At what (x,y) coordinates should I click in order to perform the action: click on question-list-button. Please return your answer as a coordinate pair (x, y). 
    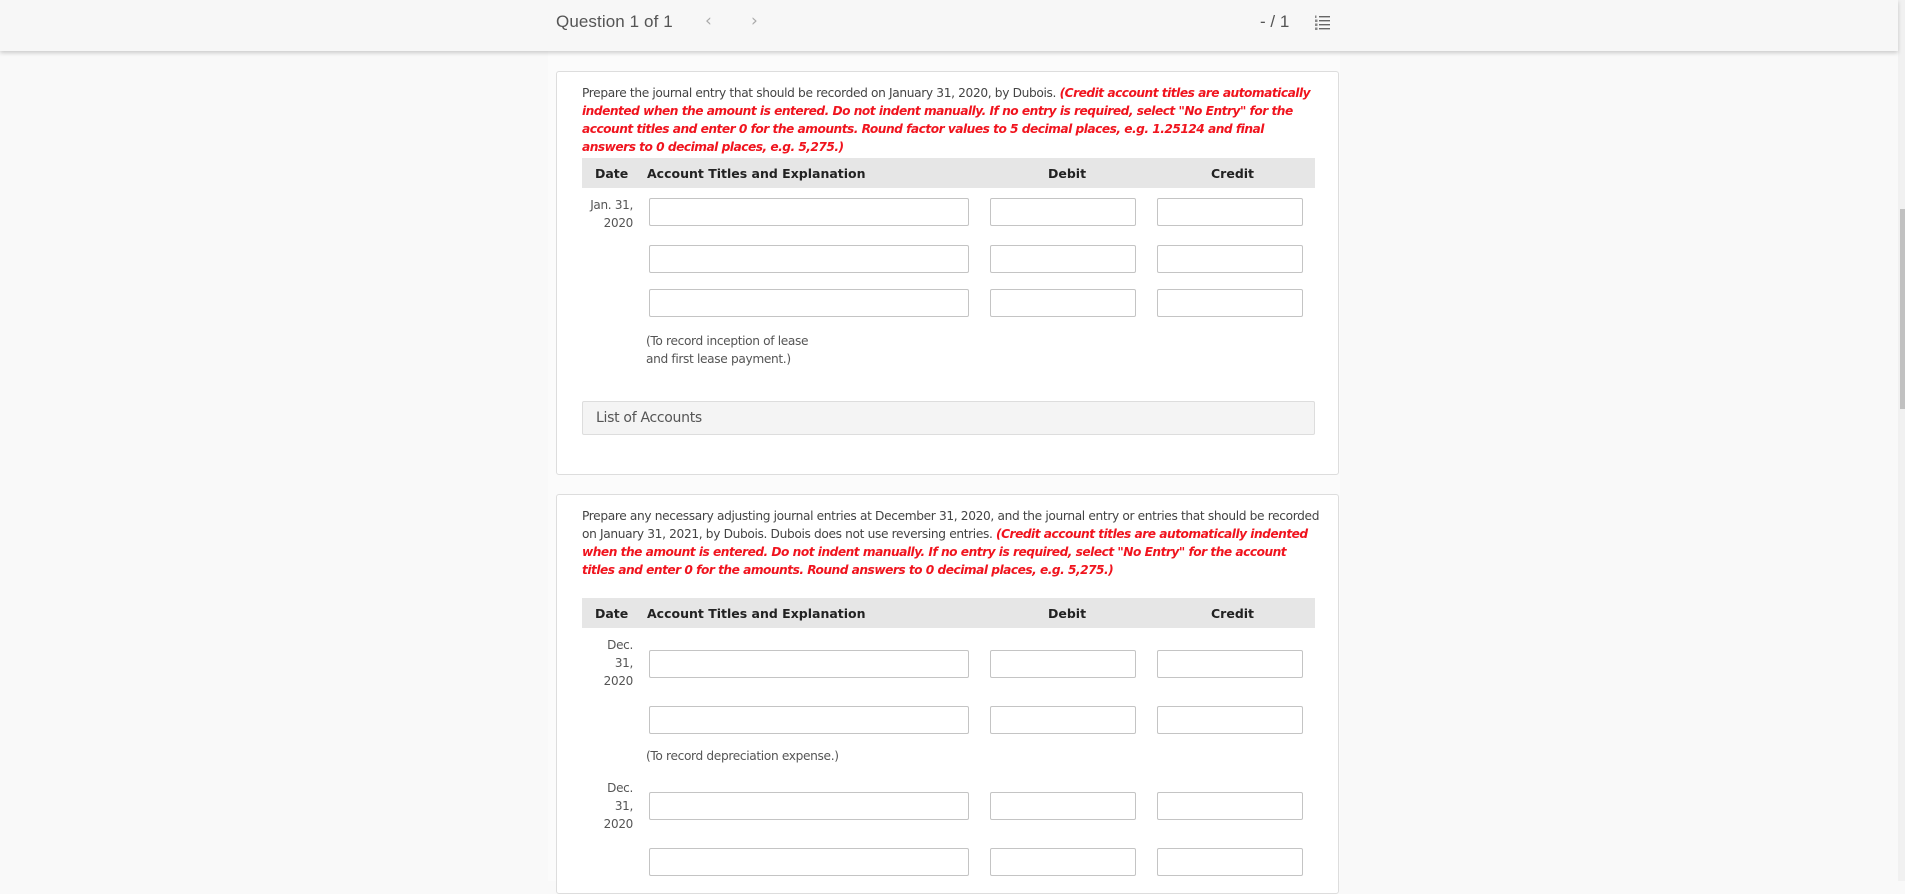
    Looking at the image, I should click on (1322, 22).